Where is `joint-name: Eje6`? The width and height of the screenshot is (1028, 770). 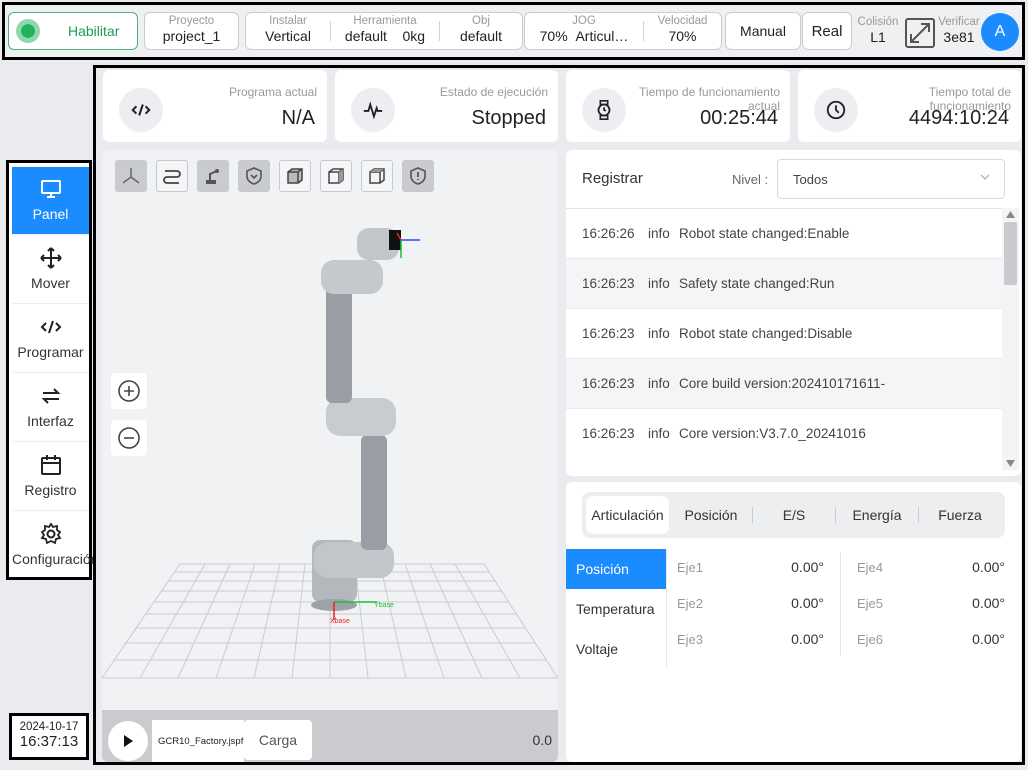 joint-name: Eje6 is located at coordinates (870, 639).